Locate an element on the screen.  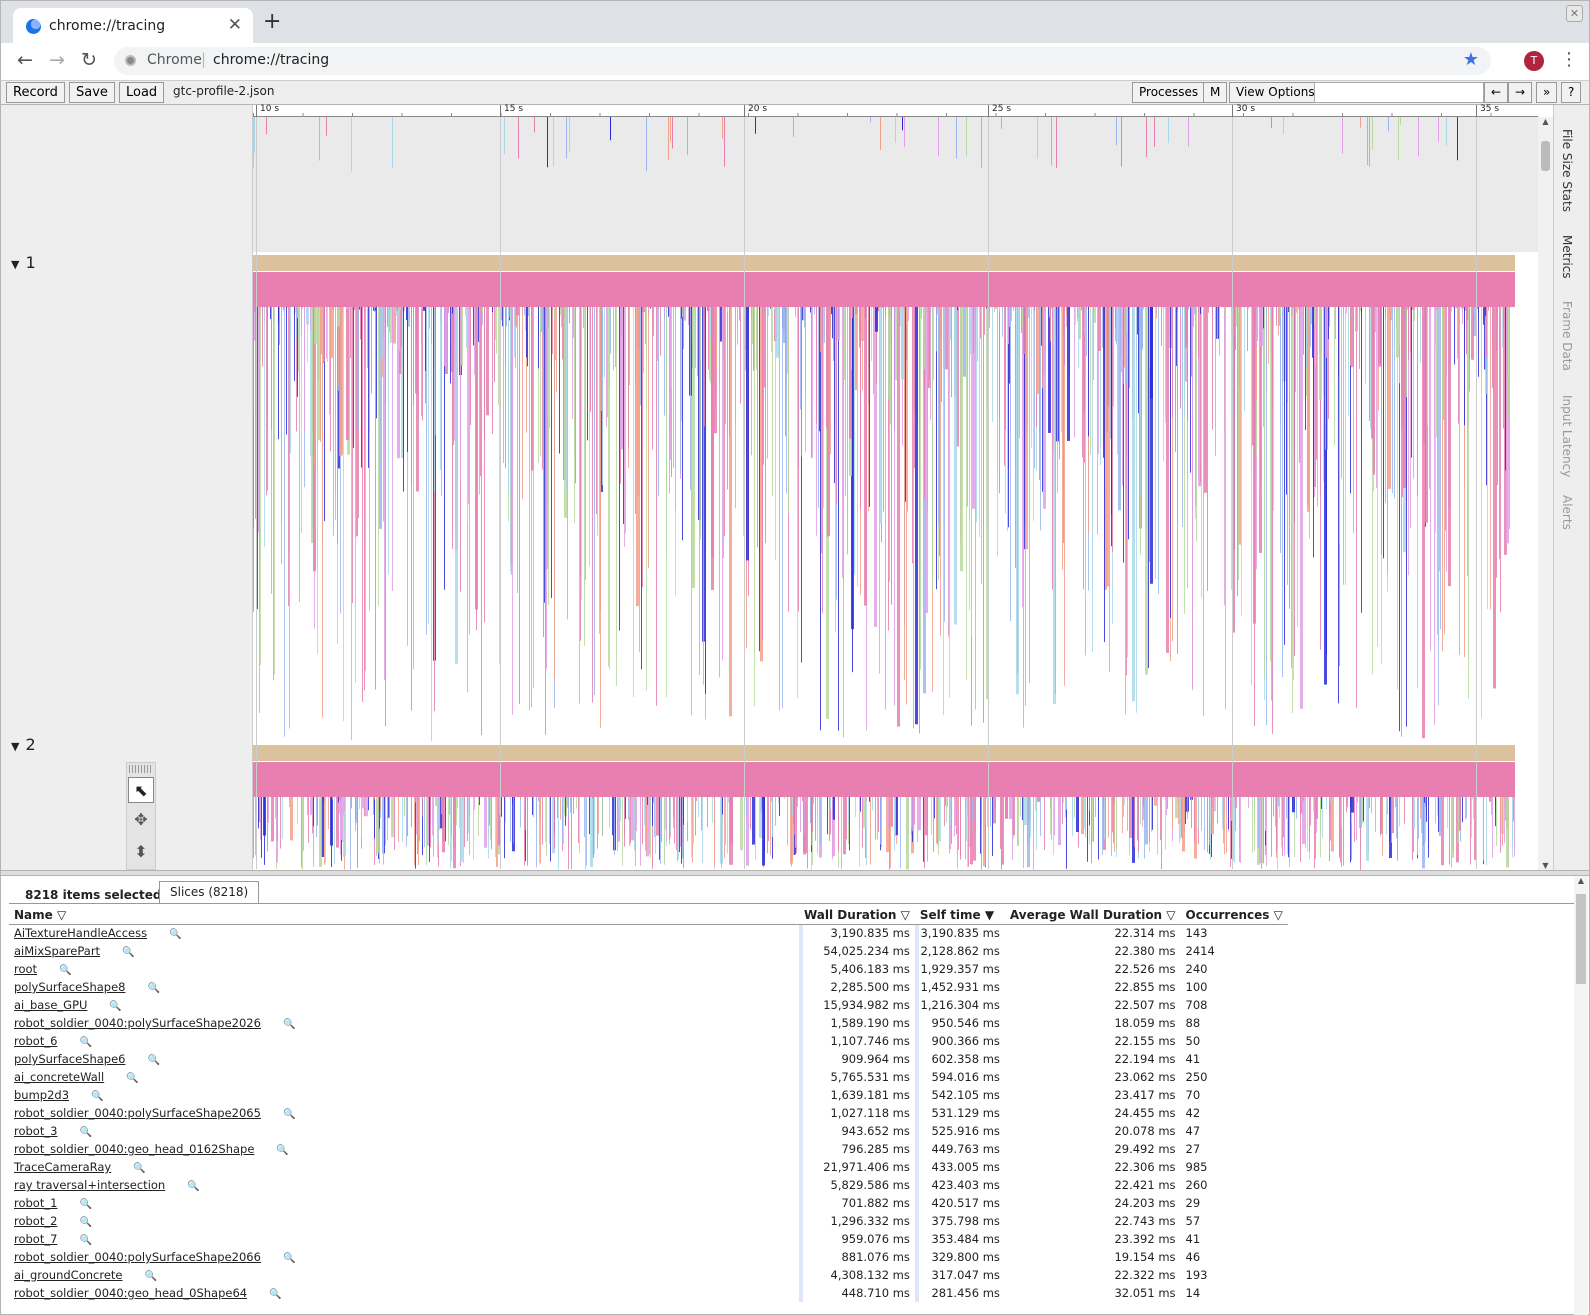
slice-name-link: ai_concreteWall 🔍 is located at coordinates (404, 1077).